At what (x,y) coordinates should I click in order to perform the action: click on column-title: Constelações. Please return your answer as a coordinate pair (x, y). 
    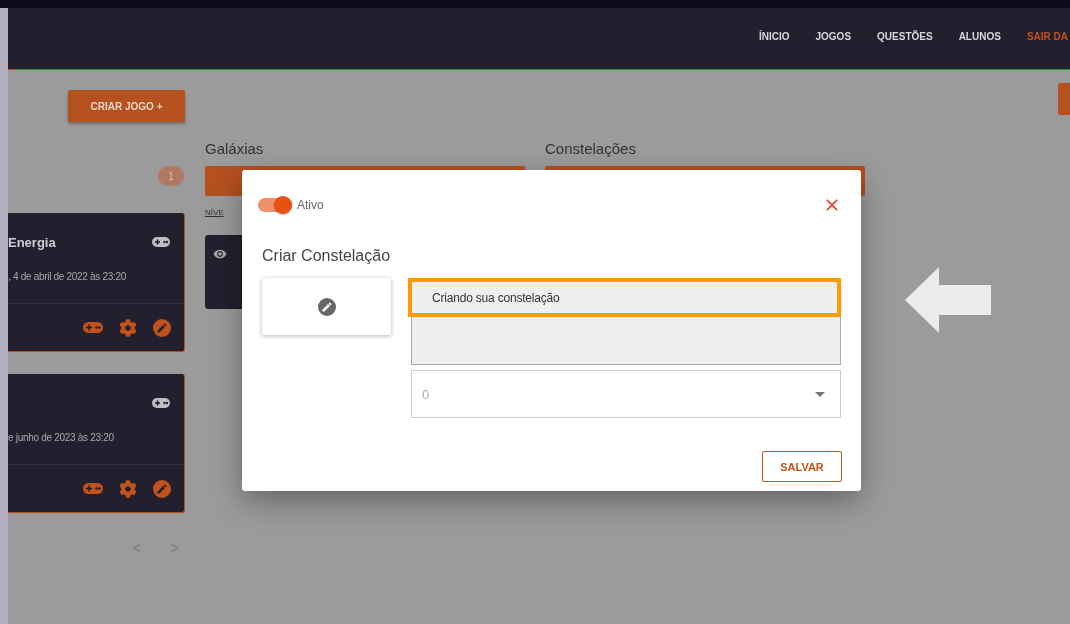
    Looking at the image, I should click on (591, 149).